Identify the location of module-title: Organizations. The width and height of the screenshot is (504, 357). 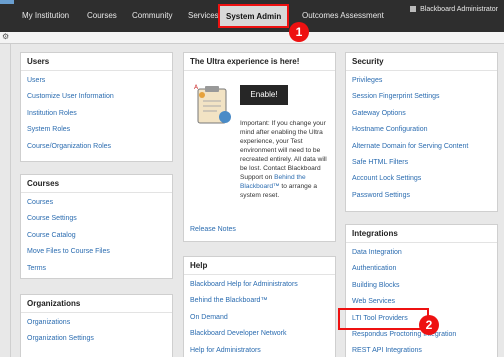
(96, 304).